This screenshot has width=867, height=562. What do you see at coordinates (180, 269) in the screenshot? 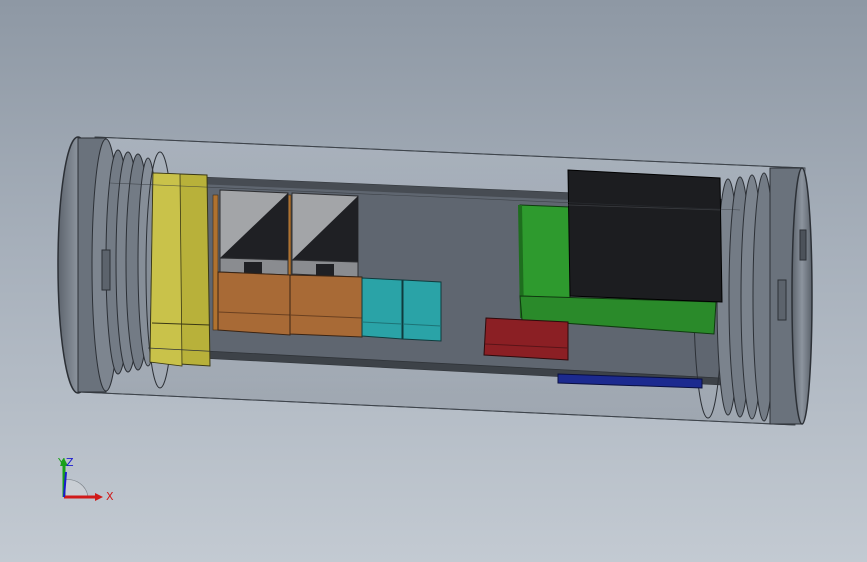
I see `yellow-component` at bounding box center [180, 269].